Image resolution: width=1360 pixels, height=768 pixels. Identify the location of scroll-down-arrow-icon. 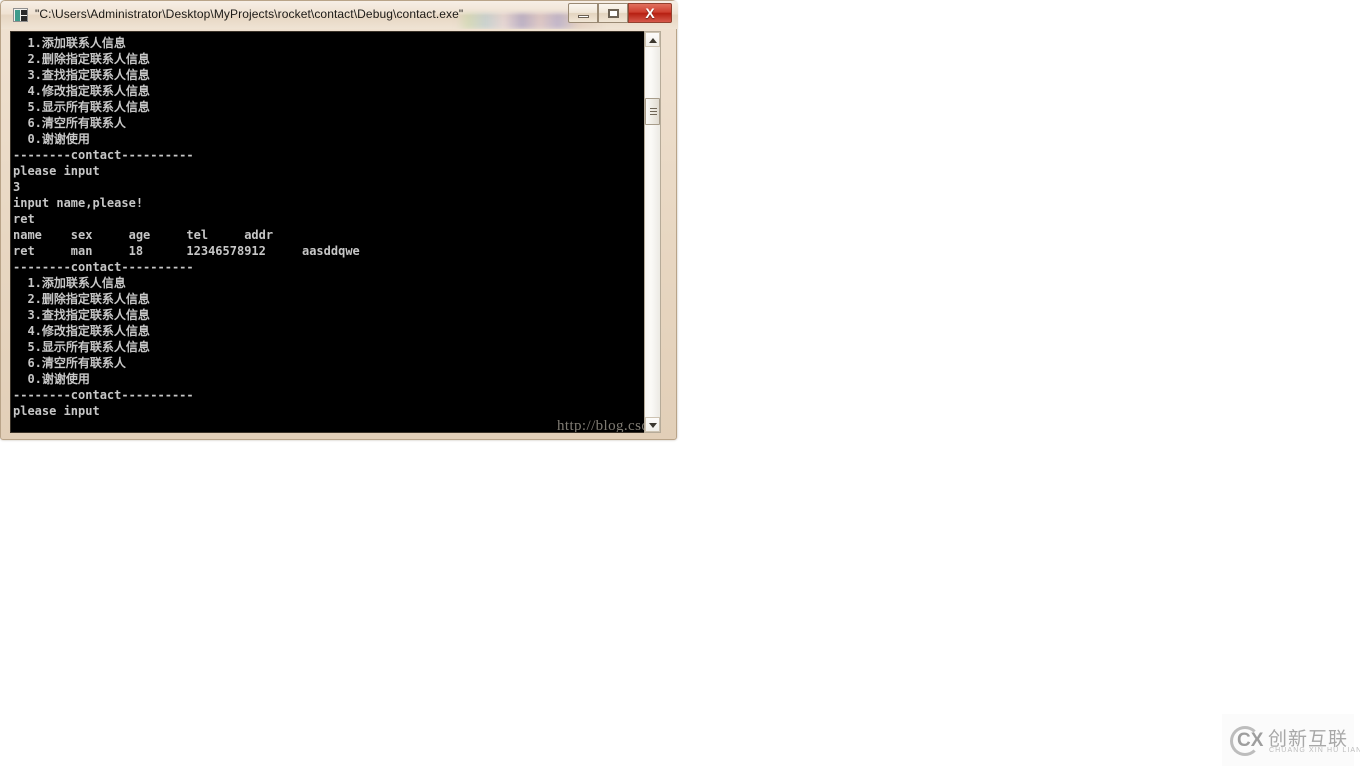
(652, 424).